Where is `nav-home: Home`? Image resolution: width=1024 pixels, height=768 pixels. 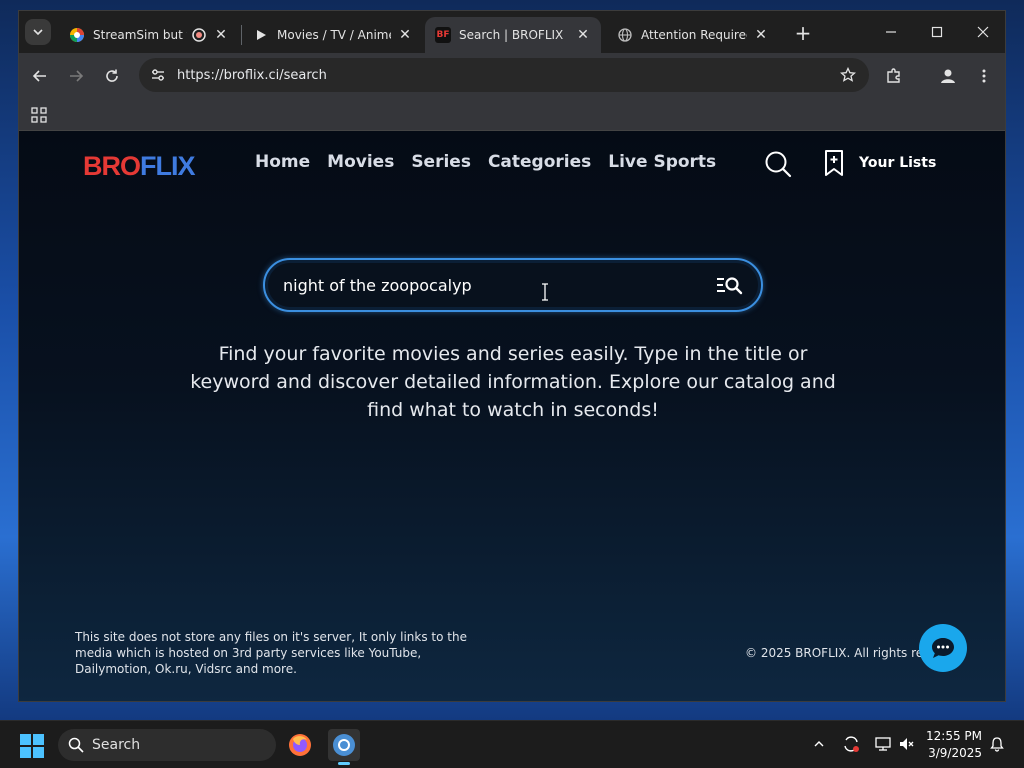
nav-home: Home is located at coordinates (282, 162).